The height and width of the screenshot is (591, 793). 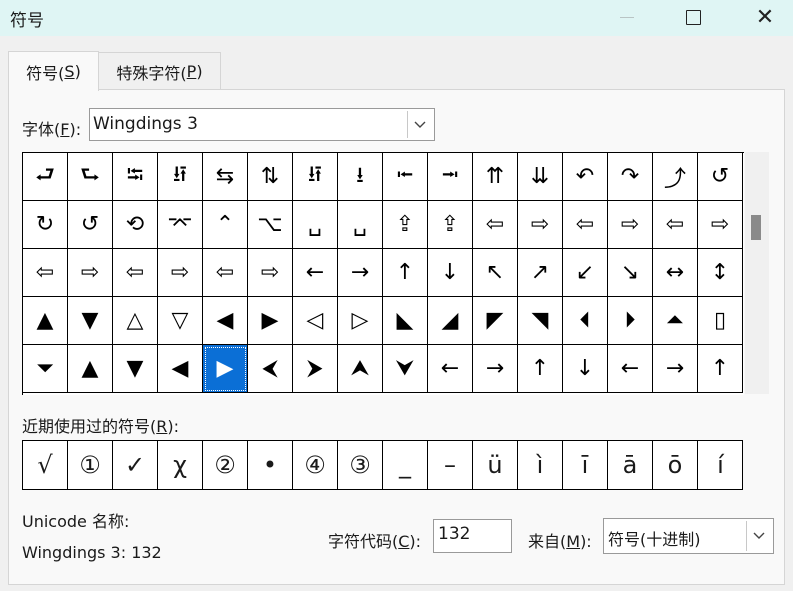 What do you see at coordinates (405, 177) in the screenshot?
I see `symbol-cell: ⭰` at bounding box center [405, 177].